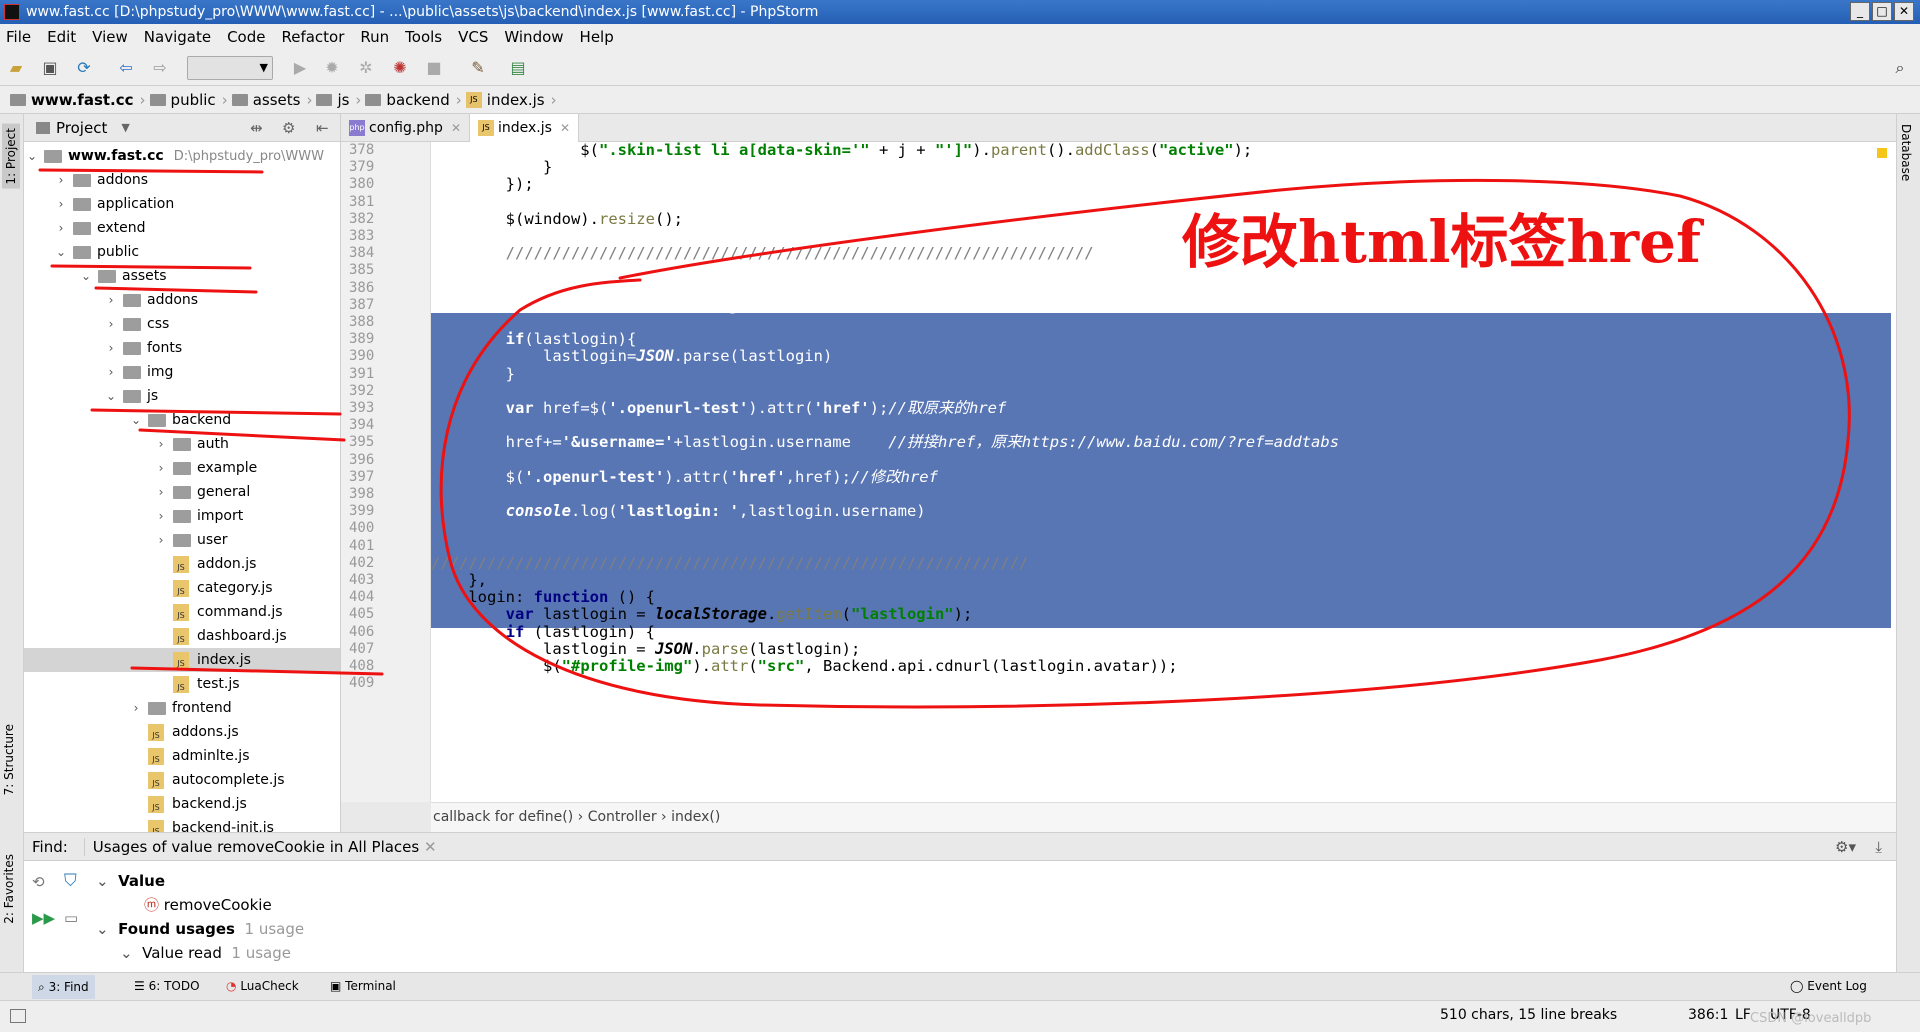  I want to click on menu-help: Help, so click(597, 37).